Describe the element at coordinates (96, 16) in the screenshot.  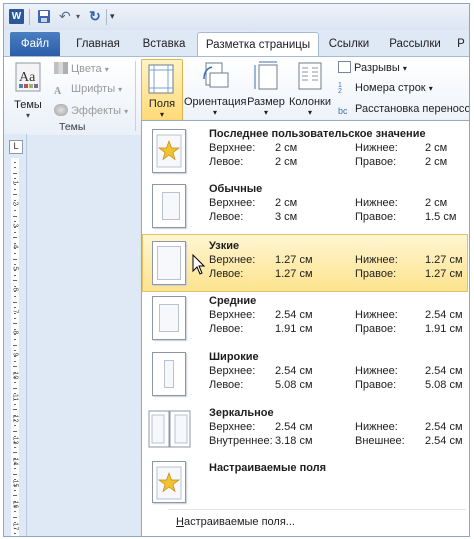
I see `repeat-icon: ↻` at that location.